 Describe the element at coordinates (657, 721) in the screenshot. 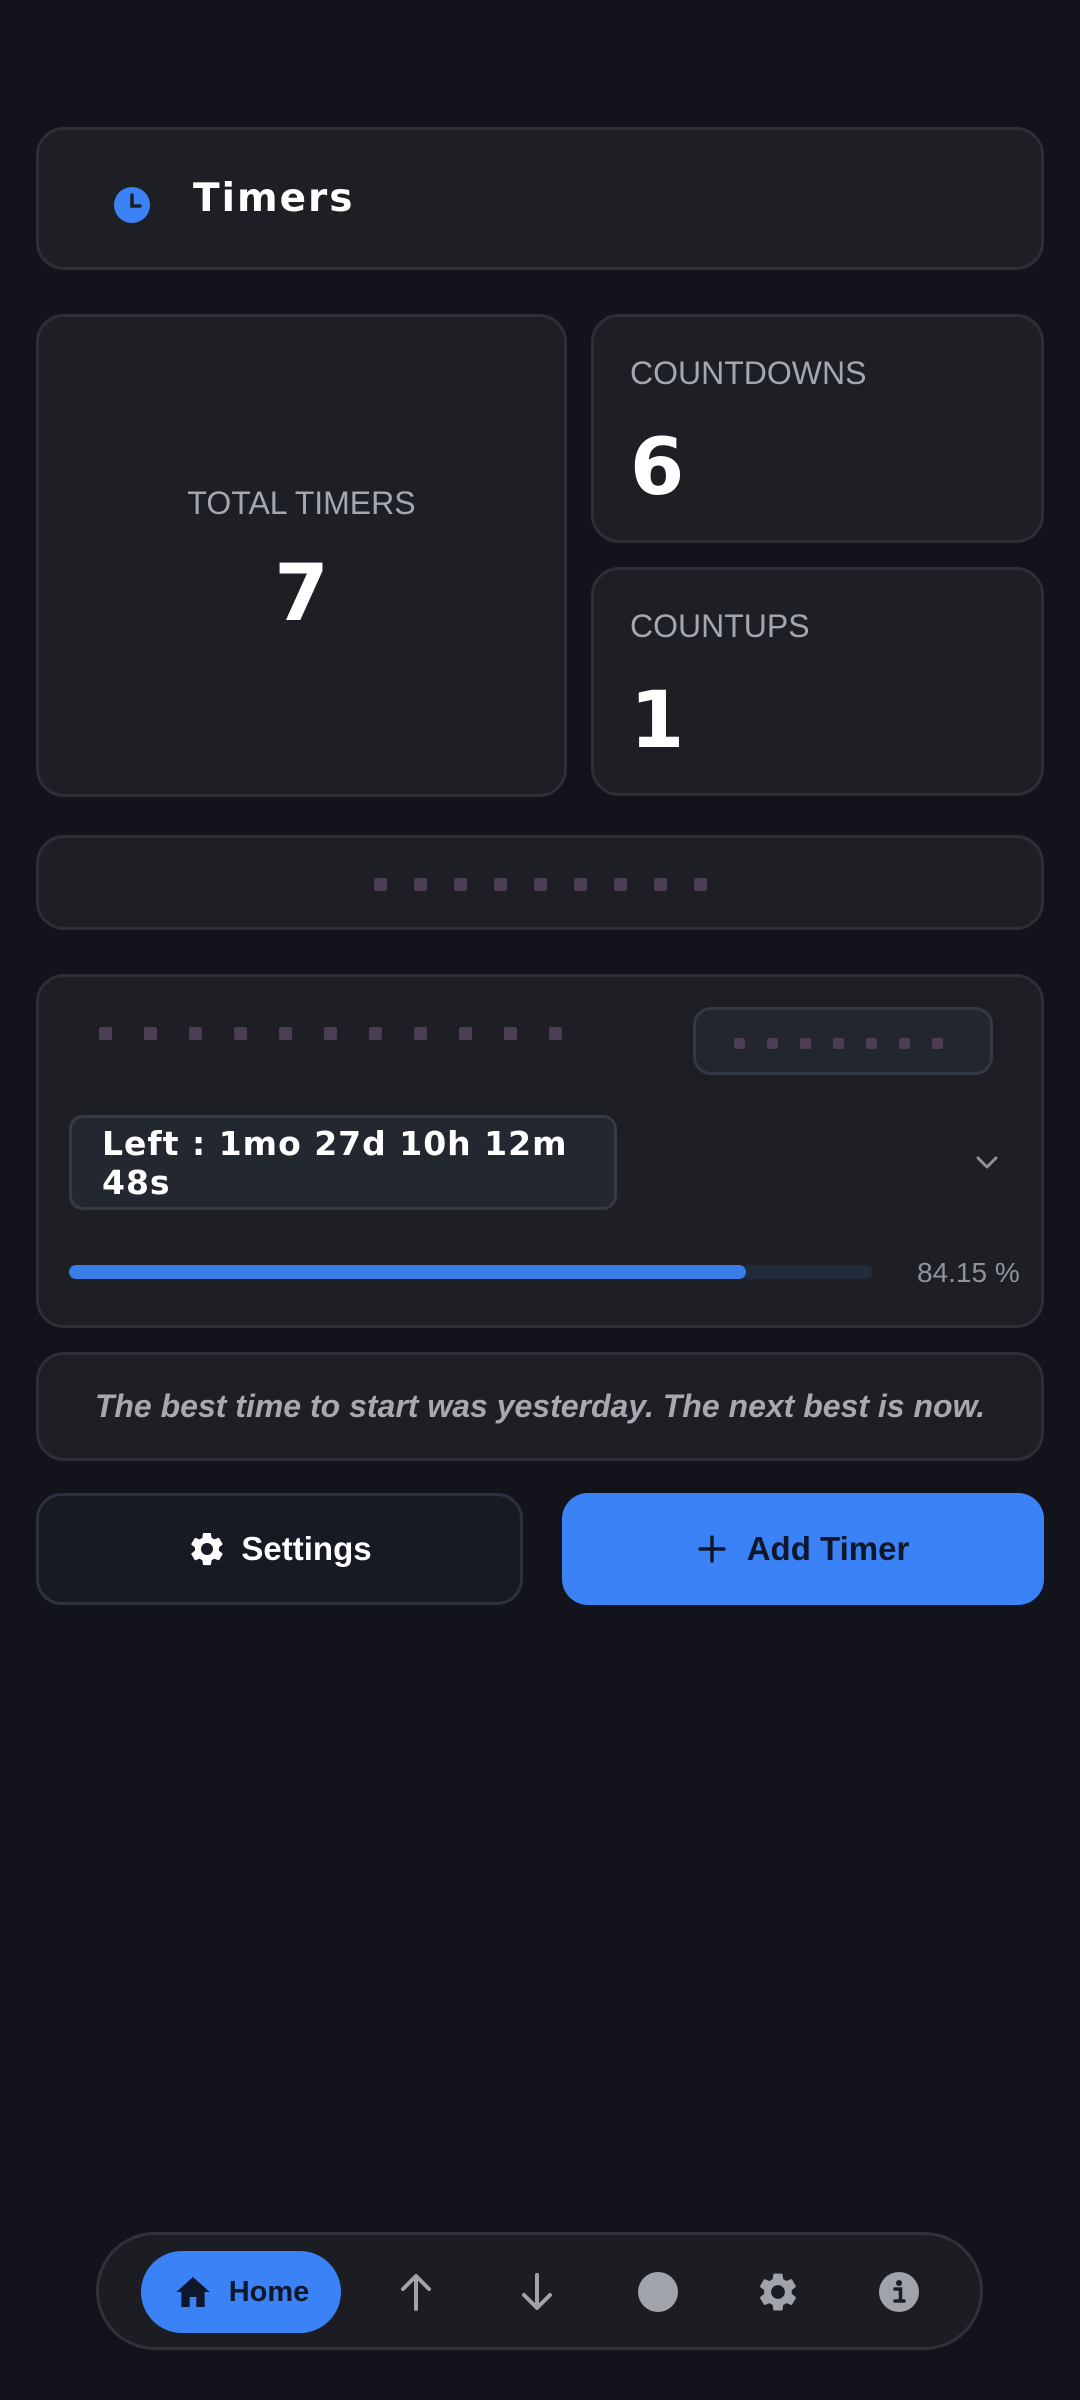

I see `countups-value: 1` at that location.